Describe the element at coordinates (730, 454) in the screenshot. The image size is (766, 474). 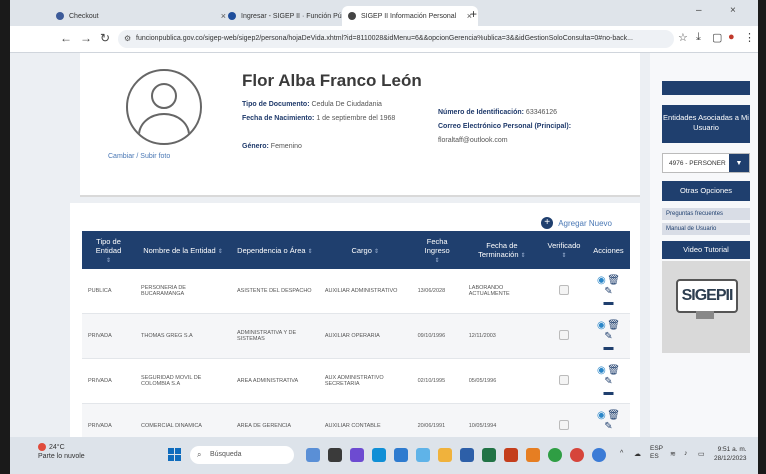
I see `taskbar-clock: 9:51 a. m. 28/12/2023` at that location.